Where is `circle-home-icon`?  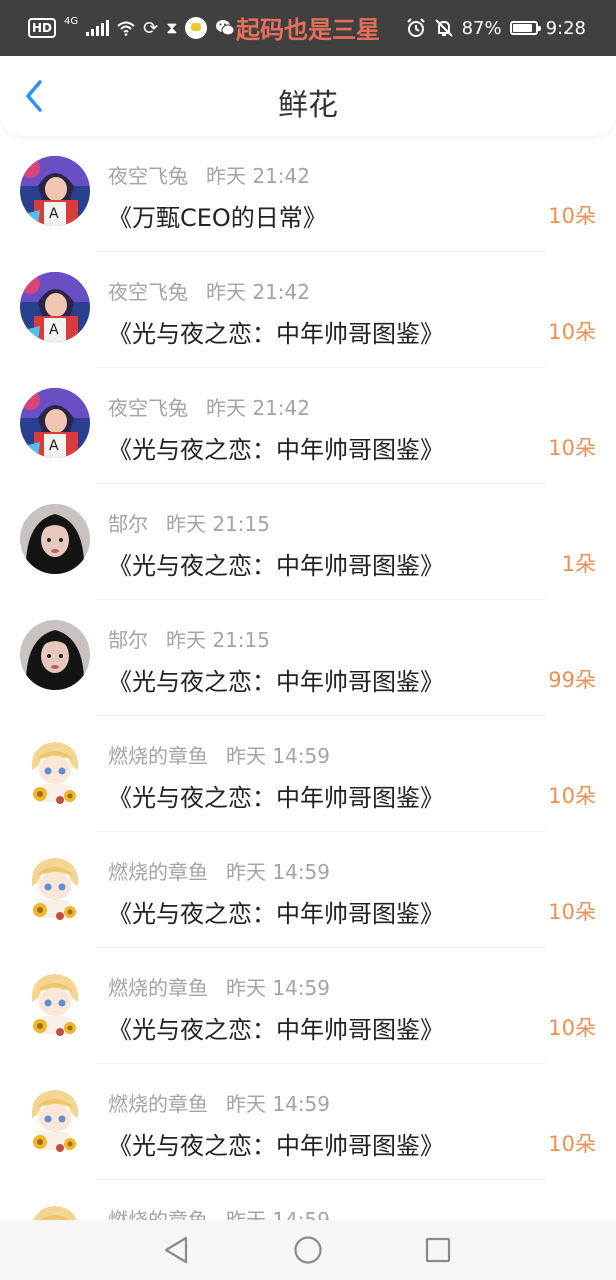 circle-home-icon is located at coordinates (308, 1250).